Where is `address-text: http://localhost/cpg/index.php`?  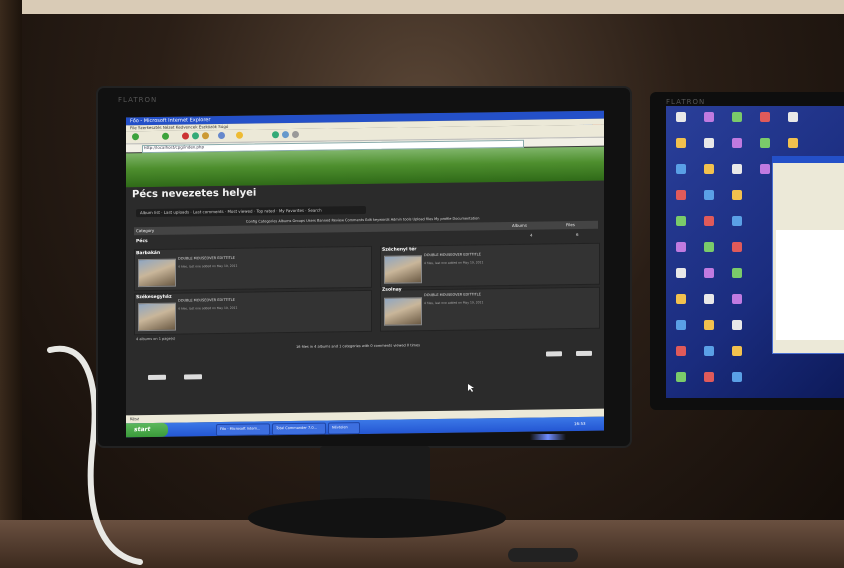
address-text: http://localhost/cpg/index.php is located at coordinates (174, 147).